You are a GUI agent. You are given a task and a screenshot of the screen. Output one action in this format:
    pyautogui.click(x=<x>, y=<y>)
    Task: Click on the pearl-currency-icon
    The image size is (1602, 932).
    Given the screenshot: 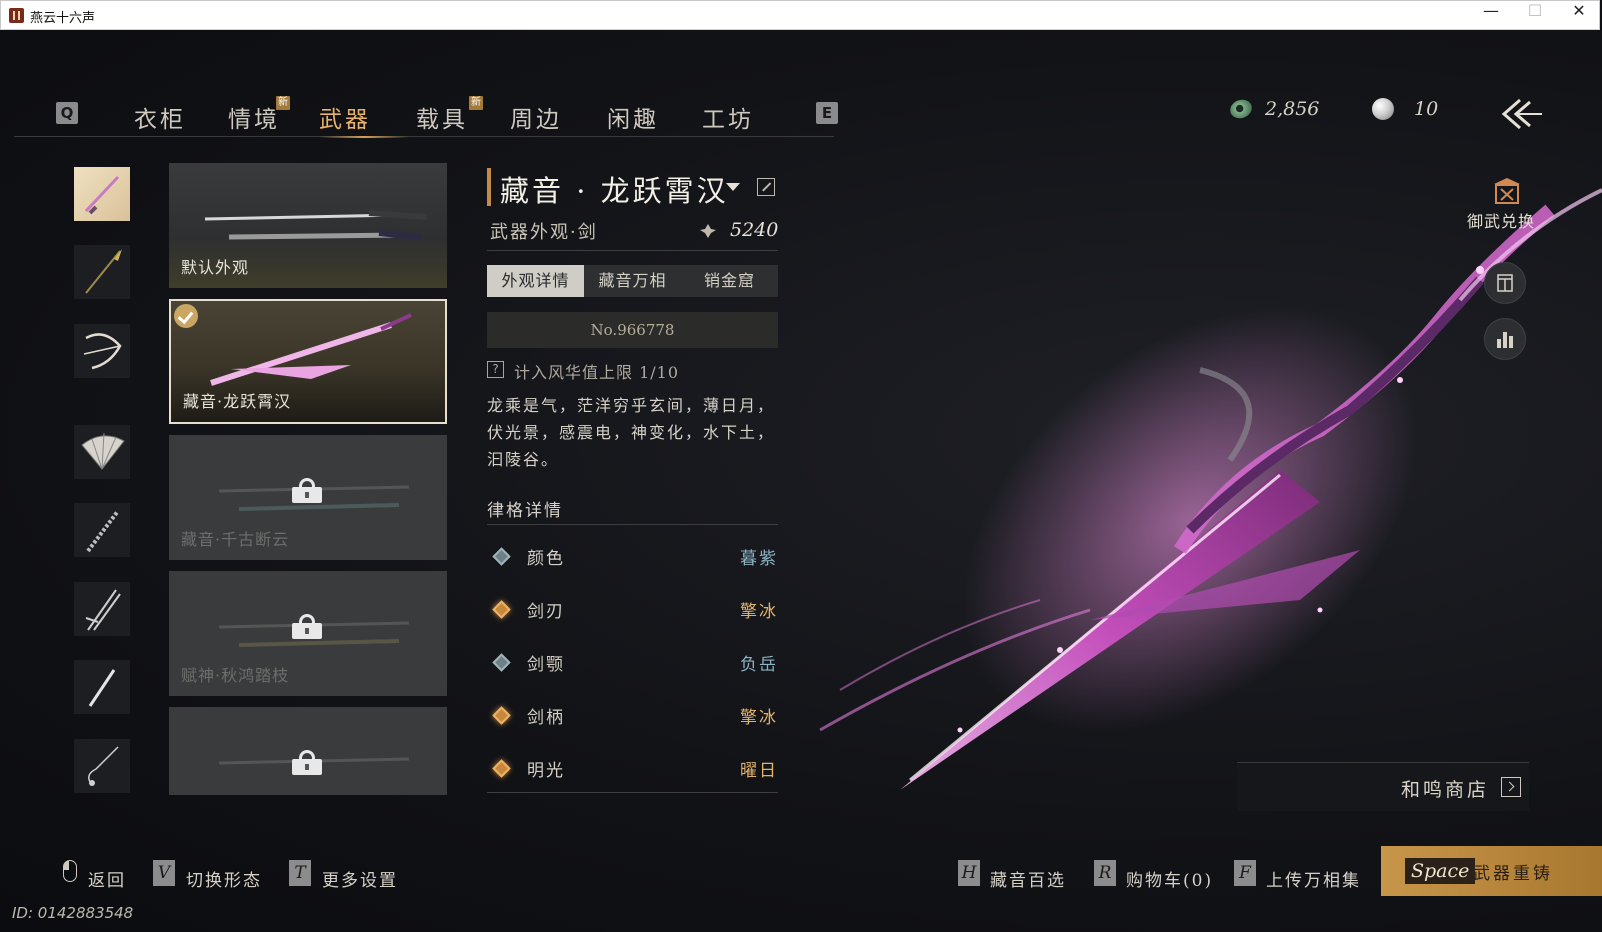 What is the action you would take?
    pyautogui.click(x=1383, y=109)
    